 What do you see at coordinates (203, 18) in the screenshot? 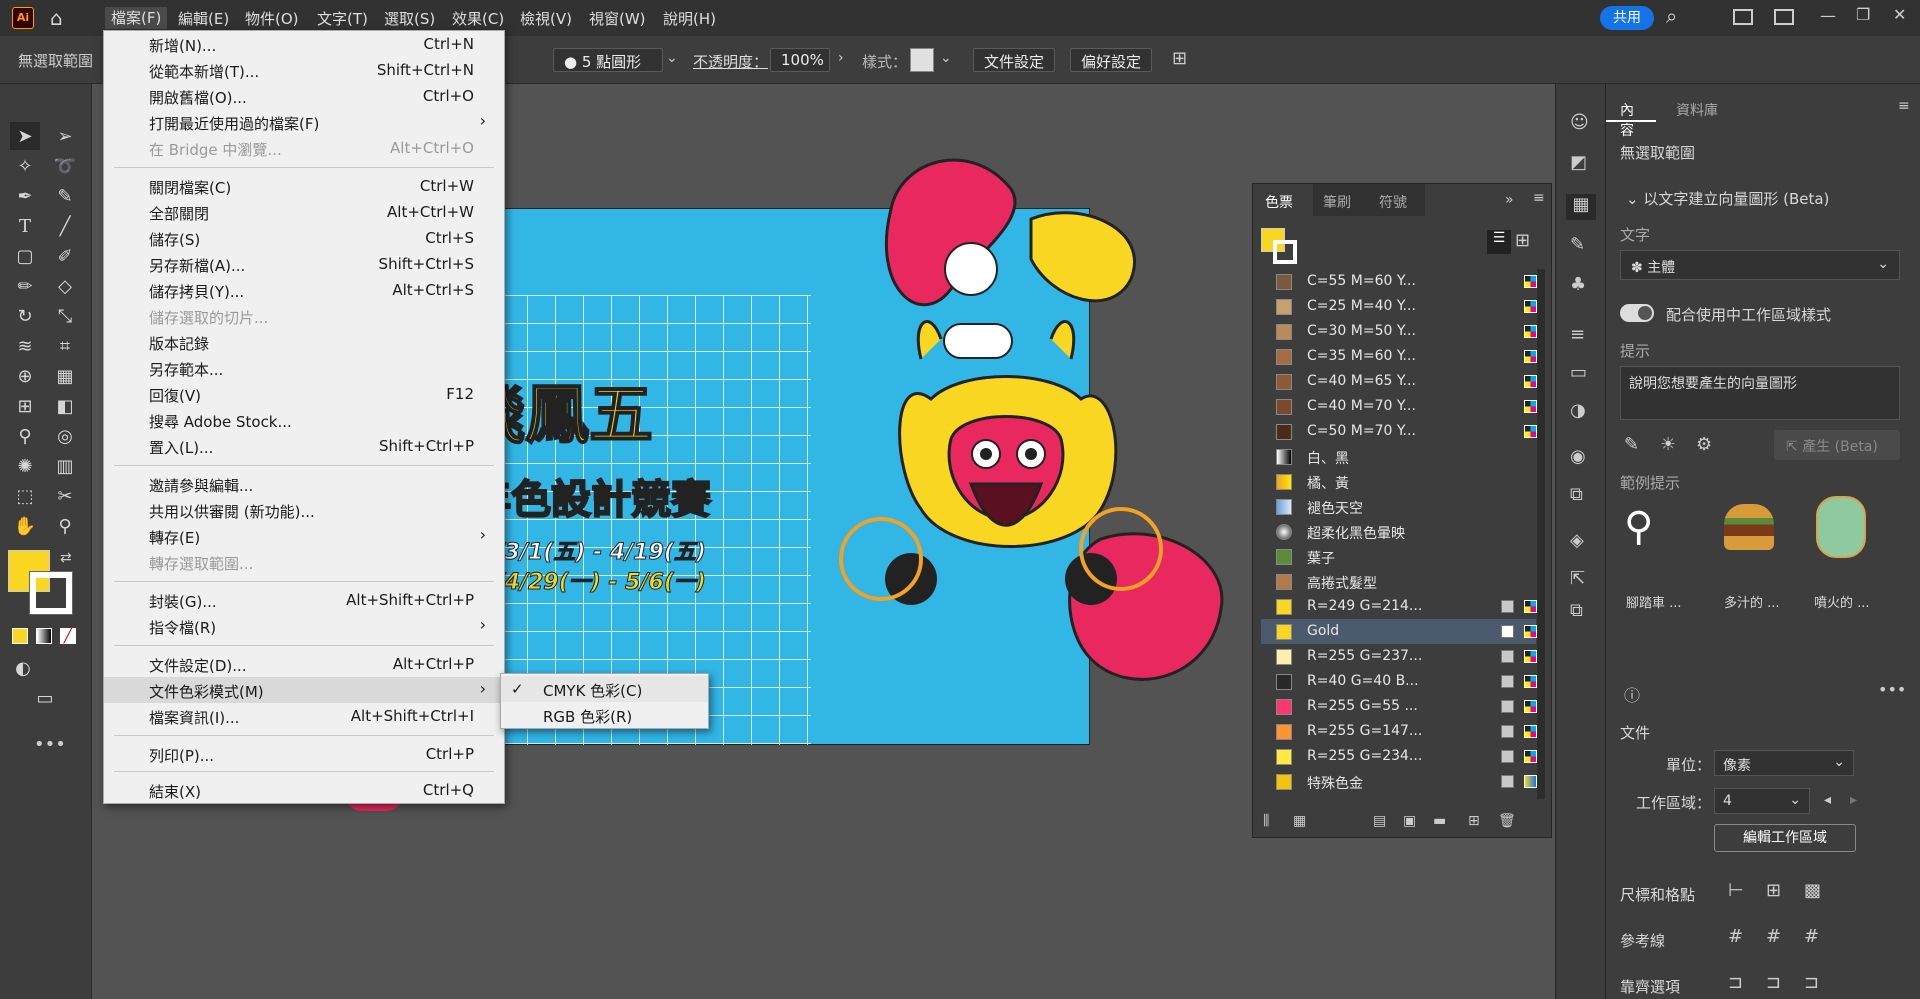
I see `menu-edit: 編輯(E)` at bounding box center [203, 18].